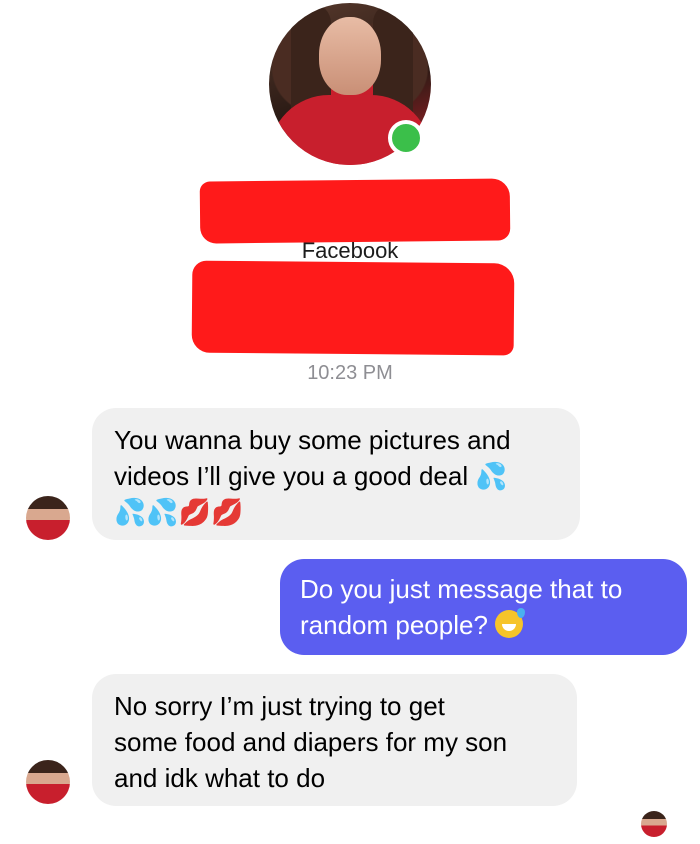 The width and height of the screenshot is (700, 844). Describe the element at coordinates (510, 623) in the screenshot. I see `grinning-sweat-emoji` at that location.